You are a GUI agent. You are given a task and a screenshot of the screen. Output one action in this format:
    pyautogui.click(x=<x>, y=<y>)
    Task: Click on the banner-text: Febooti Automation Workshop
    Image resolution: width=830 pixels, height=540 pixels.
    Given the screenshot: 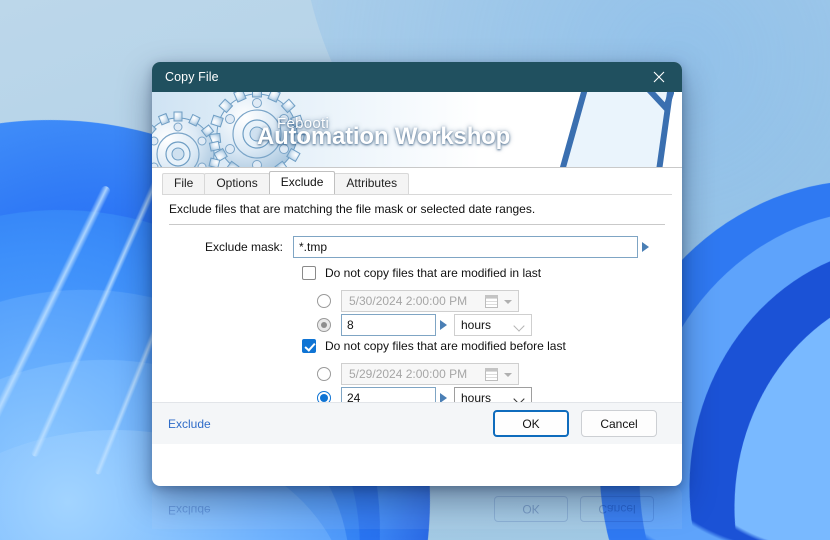 What is the action you would take?
    pyautogui.click(x=383, y=132)
    